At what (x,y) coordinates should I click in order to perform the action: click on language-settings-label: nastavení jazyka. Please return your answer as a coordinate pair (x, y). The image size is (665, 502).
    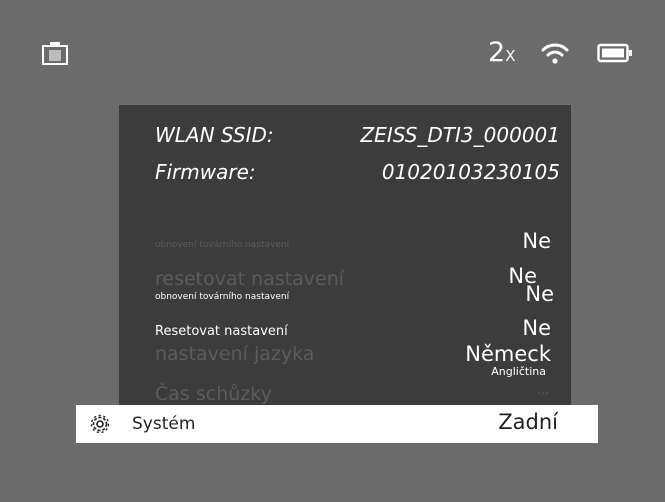
    Looking at the image, I should click on (234, 354).